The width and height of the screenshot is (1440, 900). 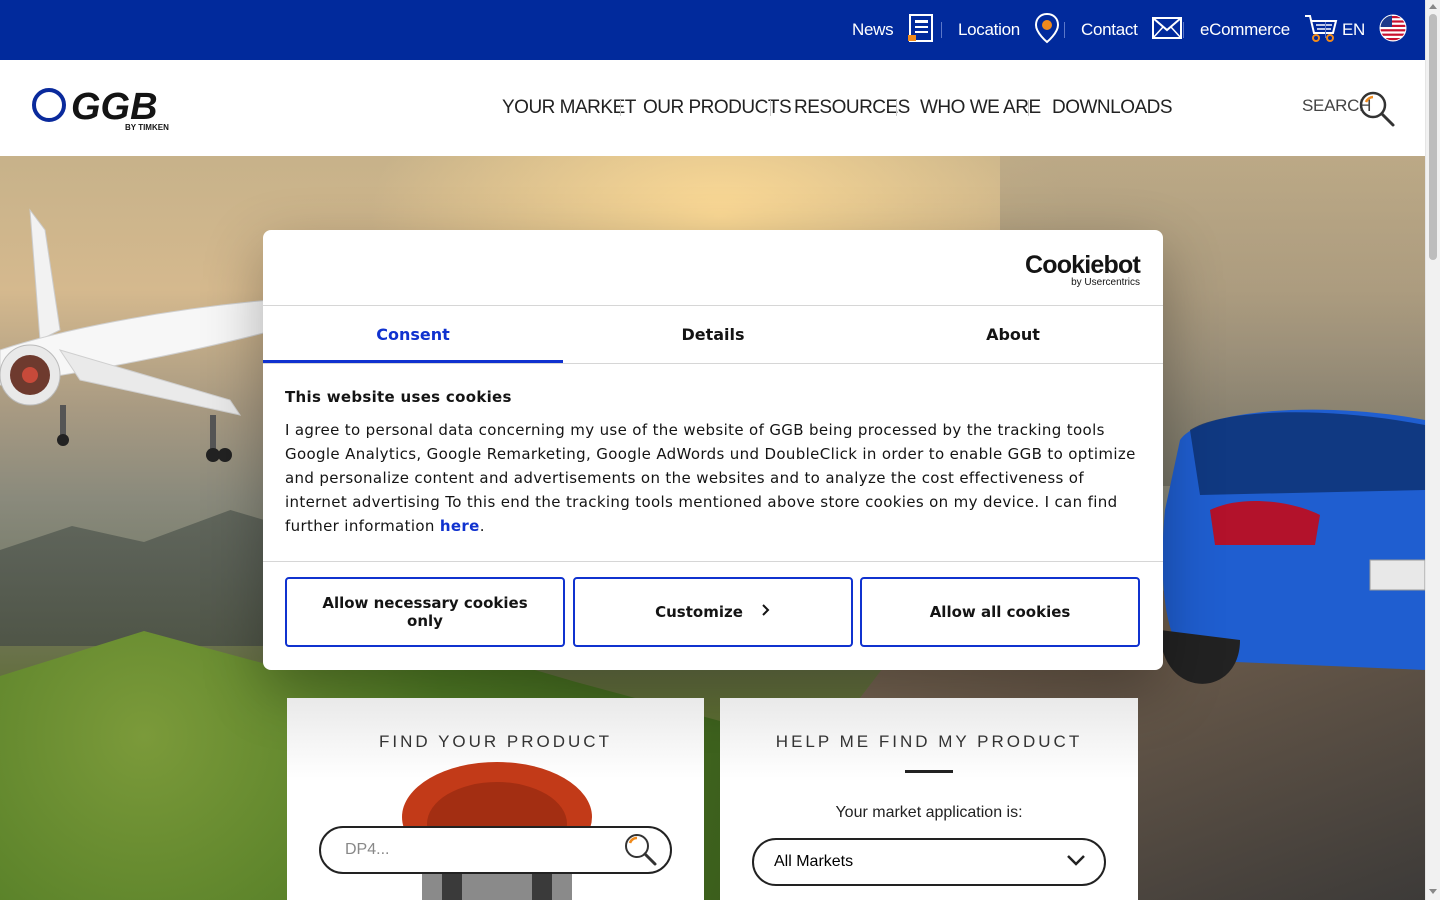 What do you see at coordinates (699, 612) in the screenshot?
I see `customize-label: Customize` at bounding box center [699, 612].